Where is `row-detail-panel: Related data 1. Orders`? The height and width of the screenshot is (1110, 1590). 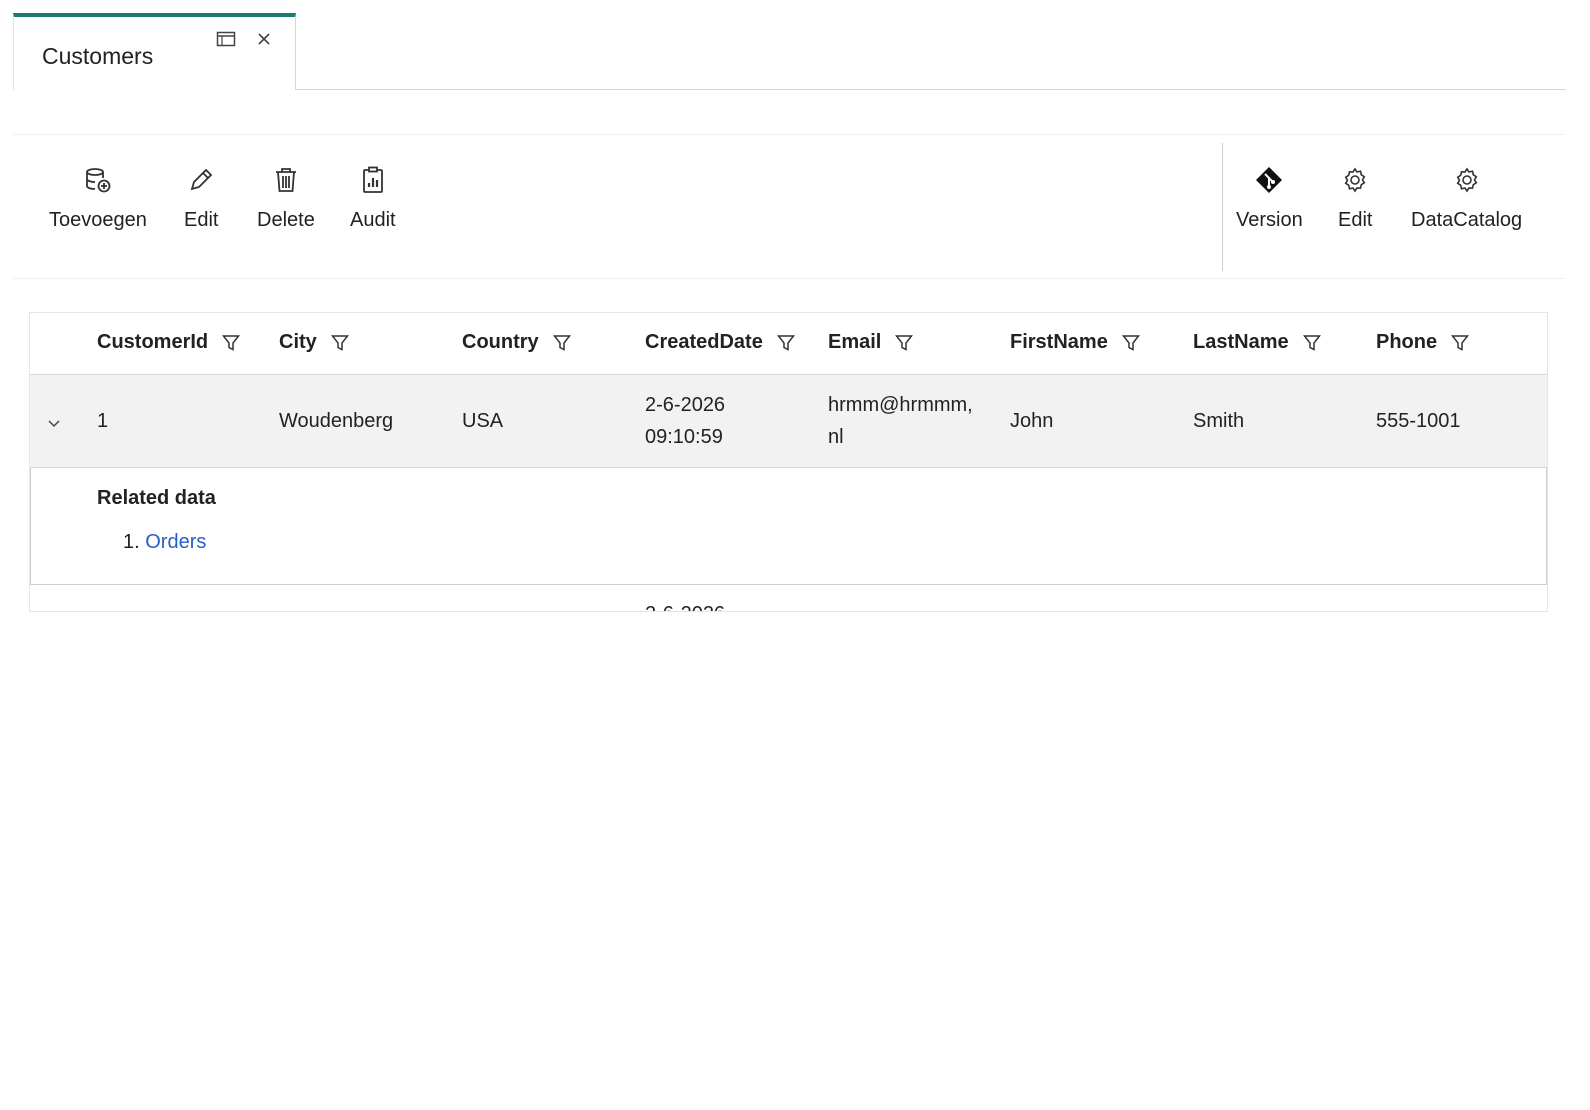 row-detail-panel: Related data 1. Orders is located at coordinates (788, 526).